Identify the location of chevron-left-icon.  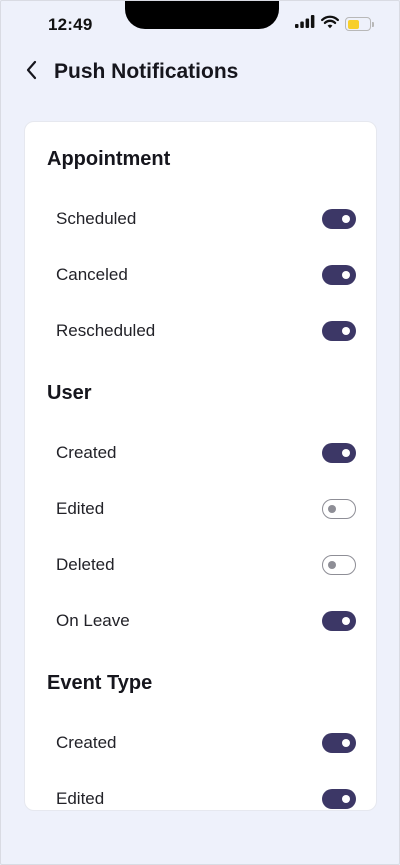
(31, 72).